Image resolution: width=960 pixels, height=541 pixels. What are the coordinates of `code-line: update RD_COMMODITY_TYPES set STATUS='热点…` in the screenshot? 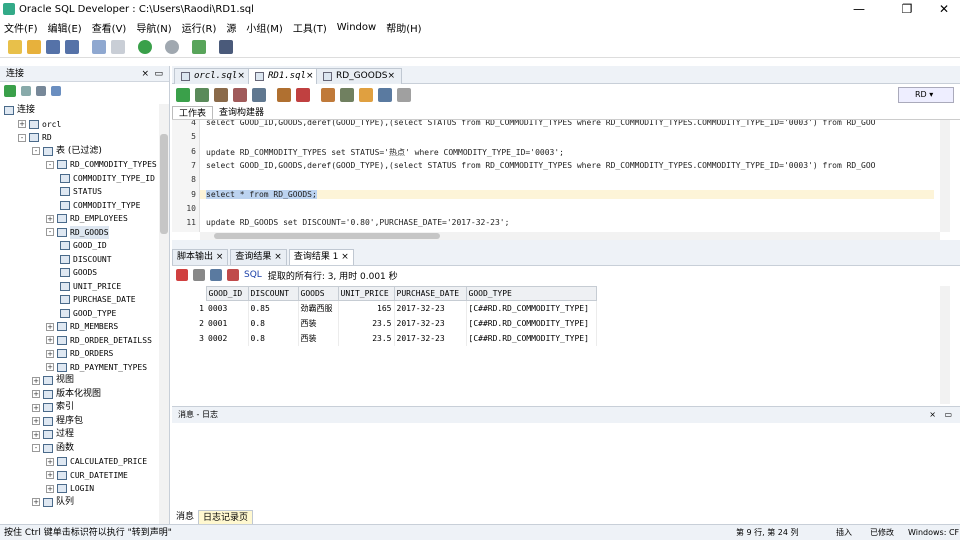 It's located at (385, 152).